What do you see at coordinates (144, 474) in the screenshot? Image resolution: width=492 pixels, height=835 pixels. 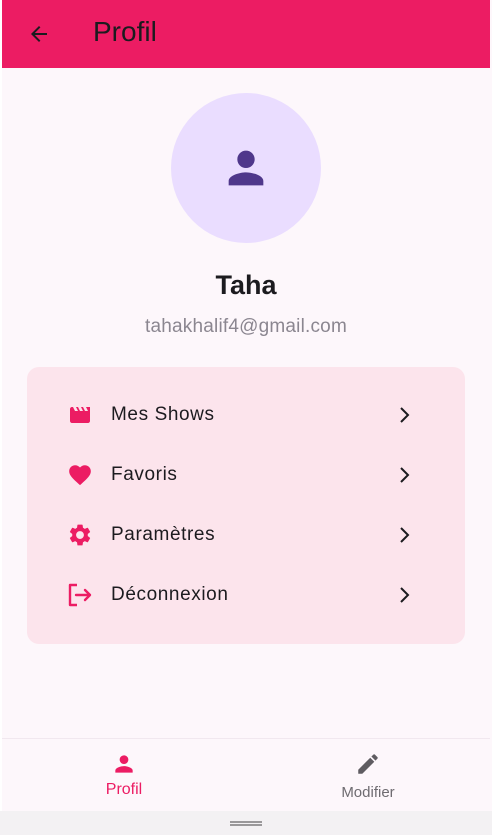 I see `menu-item-label: Favoris` at bounding box center [144, 474].